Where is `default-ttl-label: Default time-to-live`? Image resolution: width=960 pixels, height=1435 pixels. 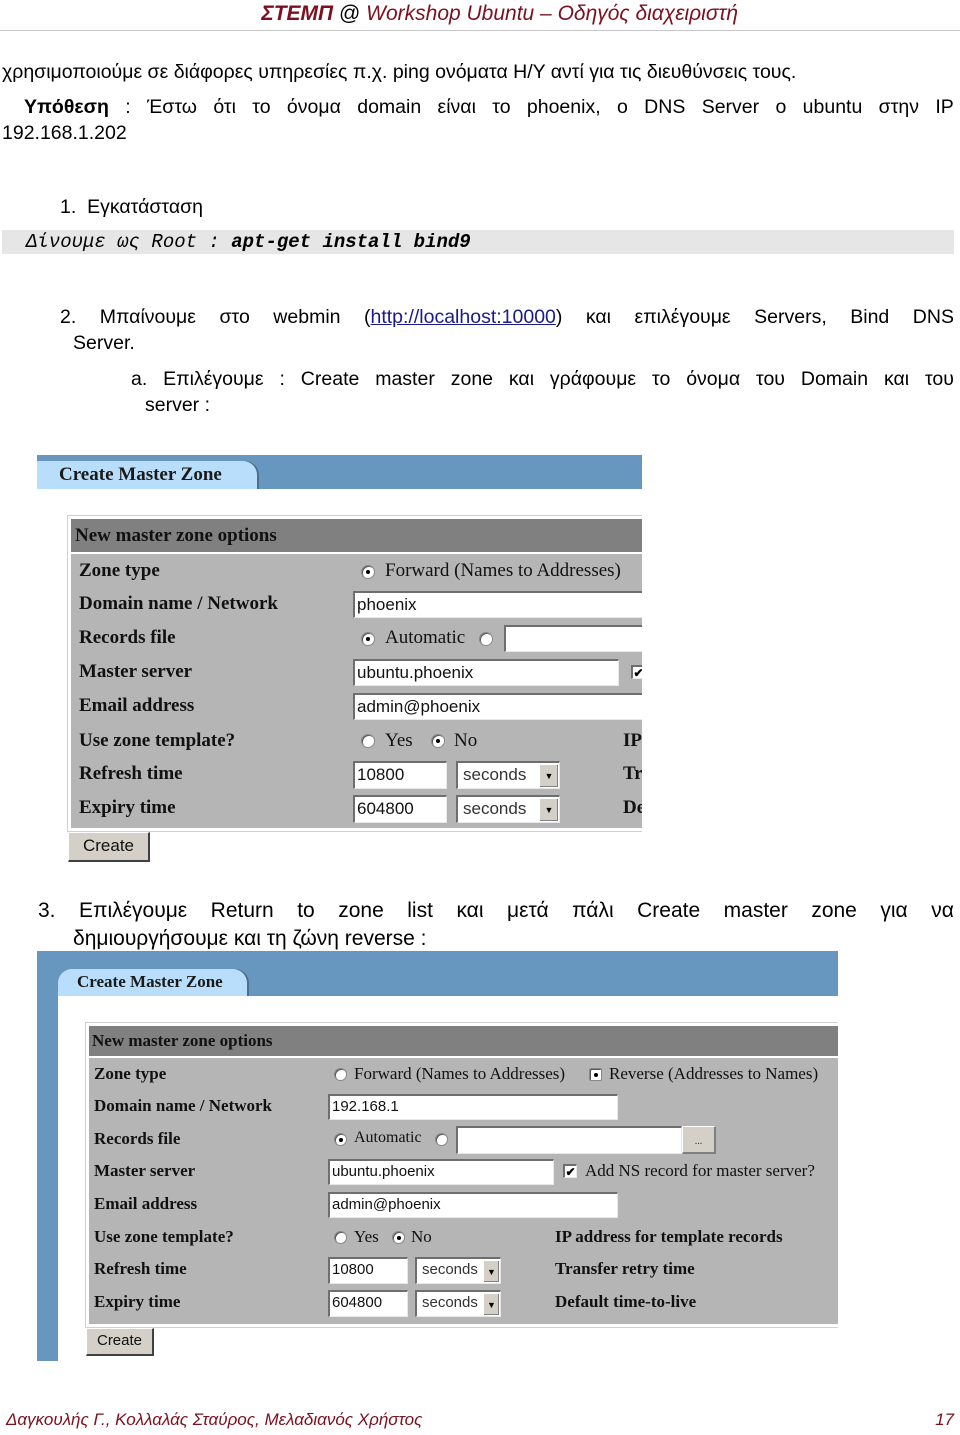
default-ttl-label: Default time-to-live is located at coordinates (626, 1301).